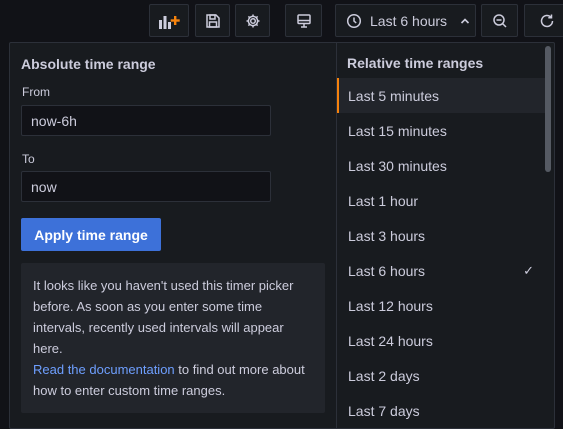 The image size is (563, 429). I want to click on apply-time-range-button: Apply time range, so click(91, 234).